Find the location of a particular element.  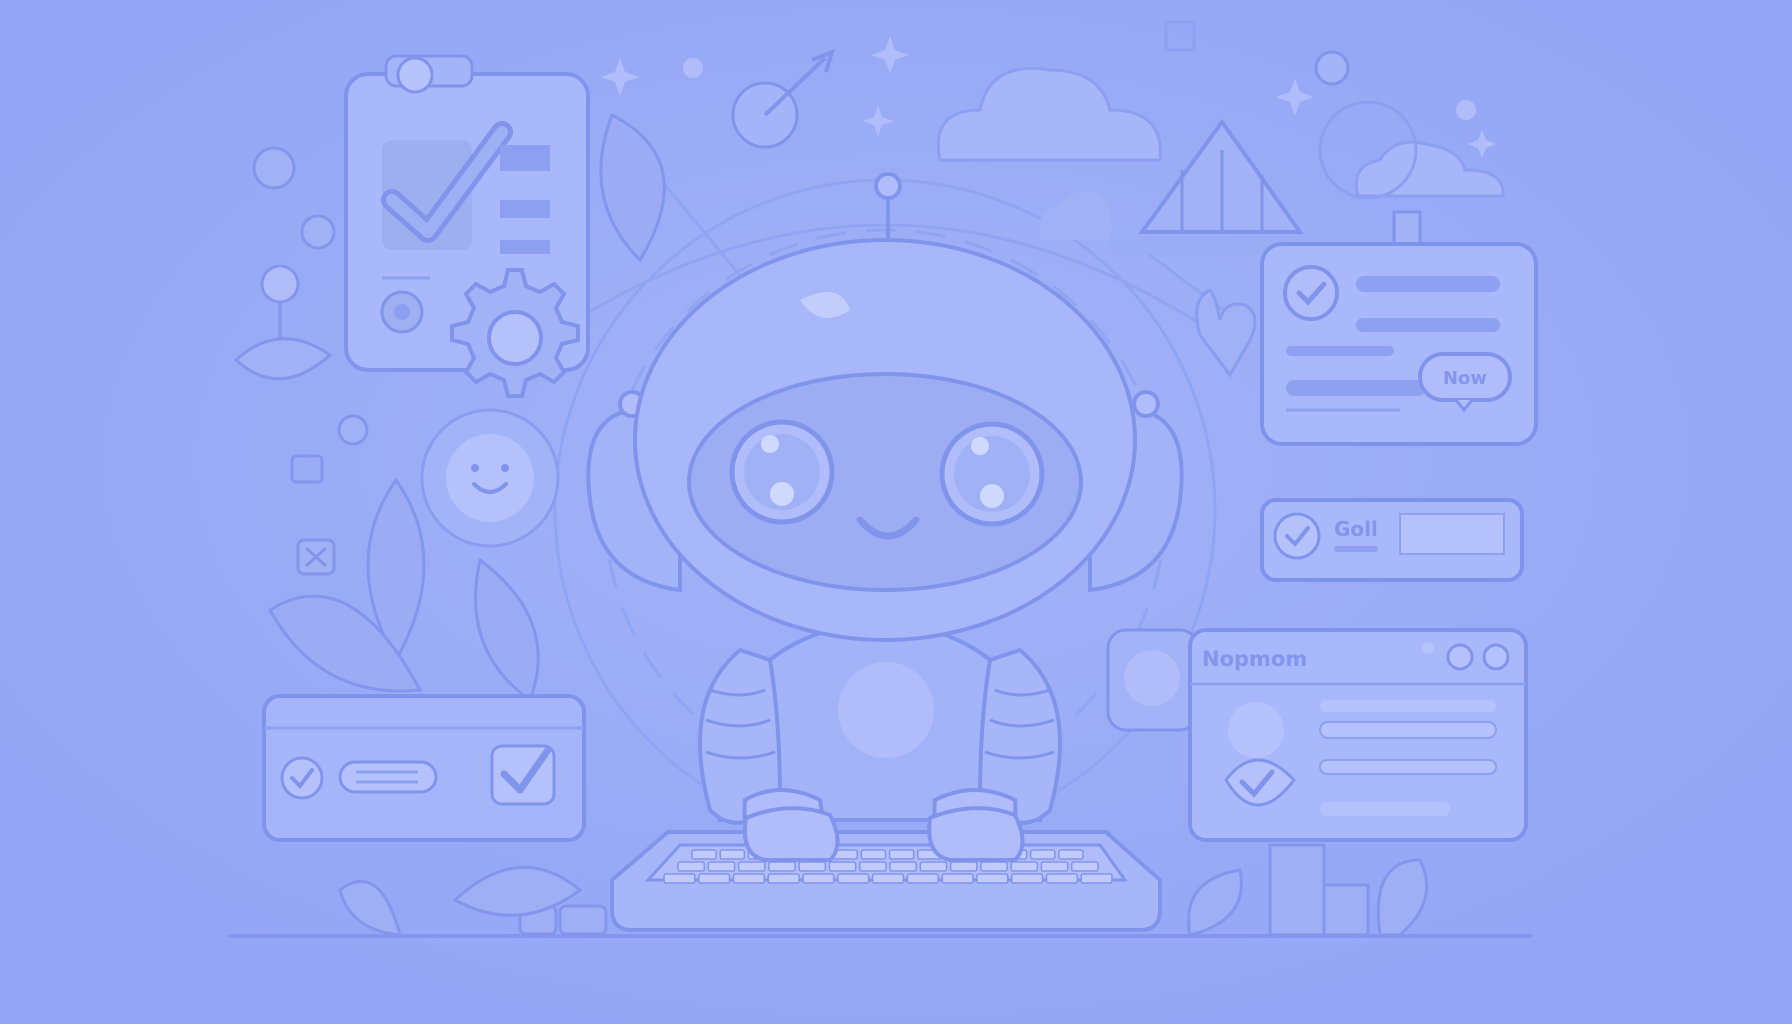

profile-window: Nopmom is located at coordinates (1358, 735).